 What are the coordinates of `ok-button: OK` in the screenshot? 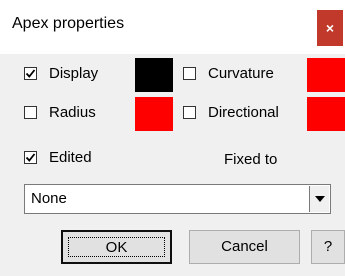 It's located at (116, 247).